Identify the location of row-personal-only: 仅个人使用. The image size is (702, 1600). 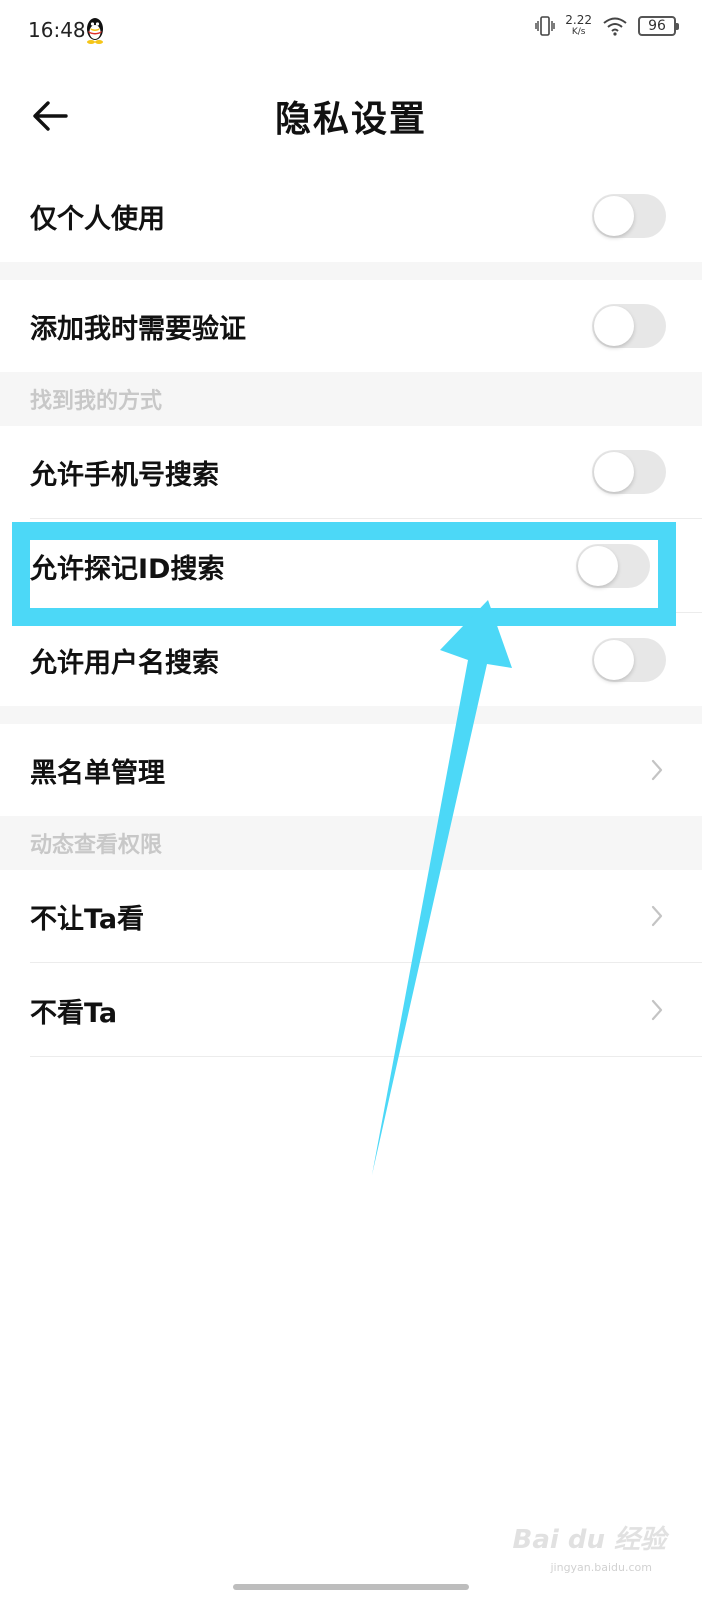
(351, 216).